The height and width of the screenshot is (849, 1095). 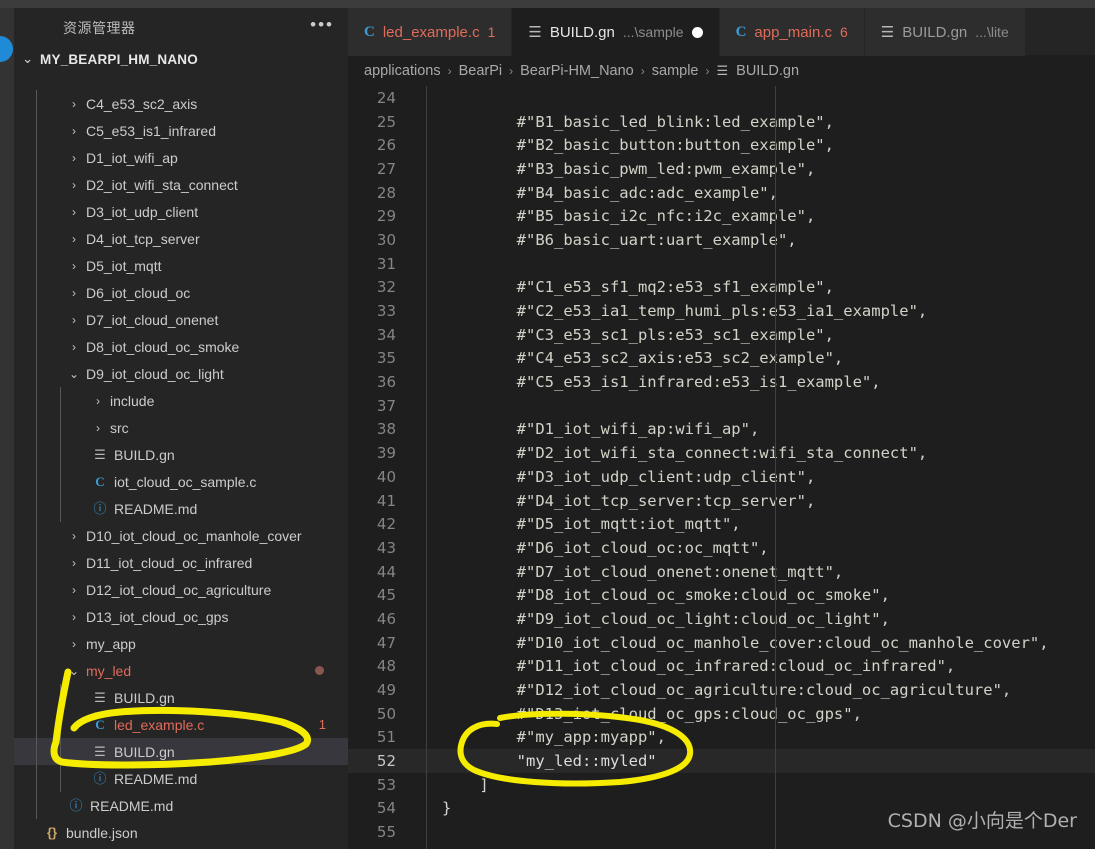 I want to click on explorer-more-actions-icon: •••, so click(x=322, y=25).